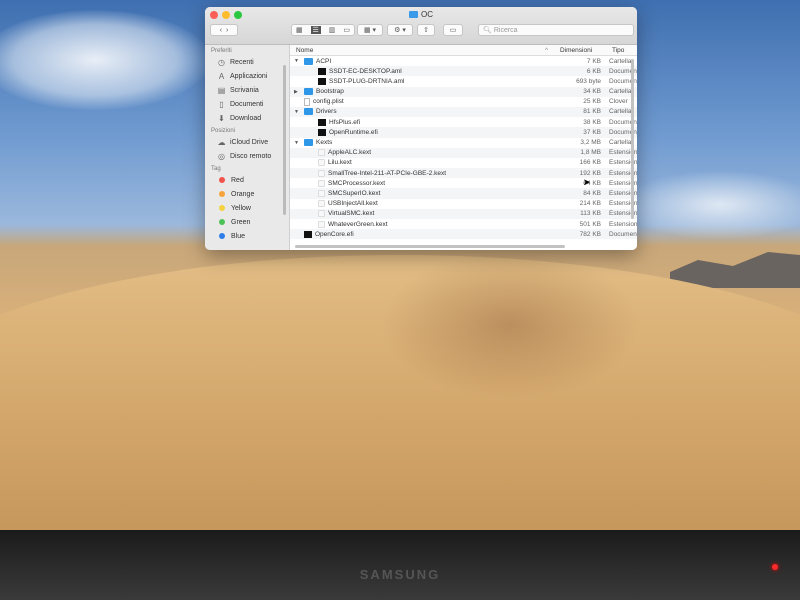 The height and width of the screenshot is (600, 800). What do you see at coordinates (463, 213) in the screenshot?
I see `table-row: VirtualSMC.kext113 KBEstensione` at bounding box center [463, 213].